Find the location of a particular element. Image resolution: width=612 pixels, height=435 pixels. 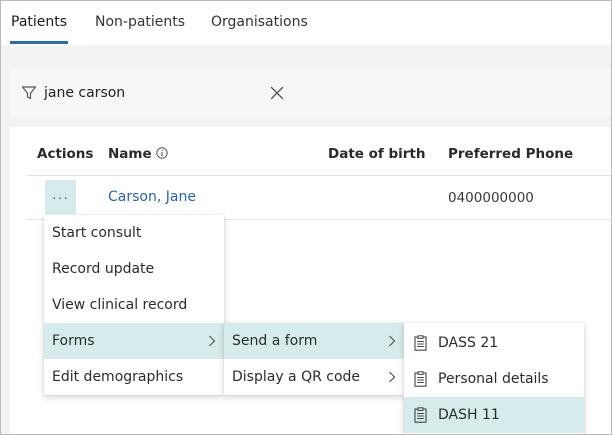

menu-item-label: View clinical record is located at coordinates (120, 305).